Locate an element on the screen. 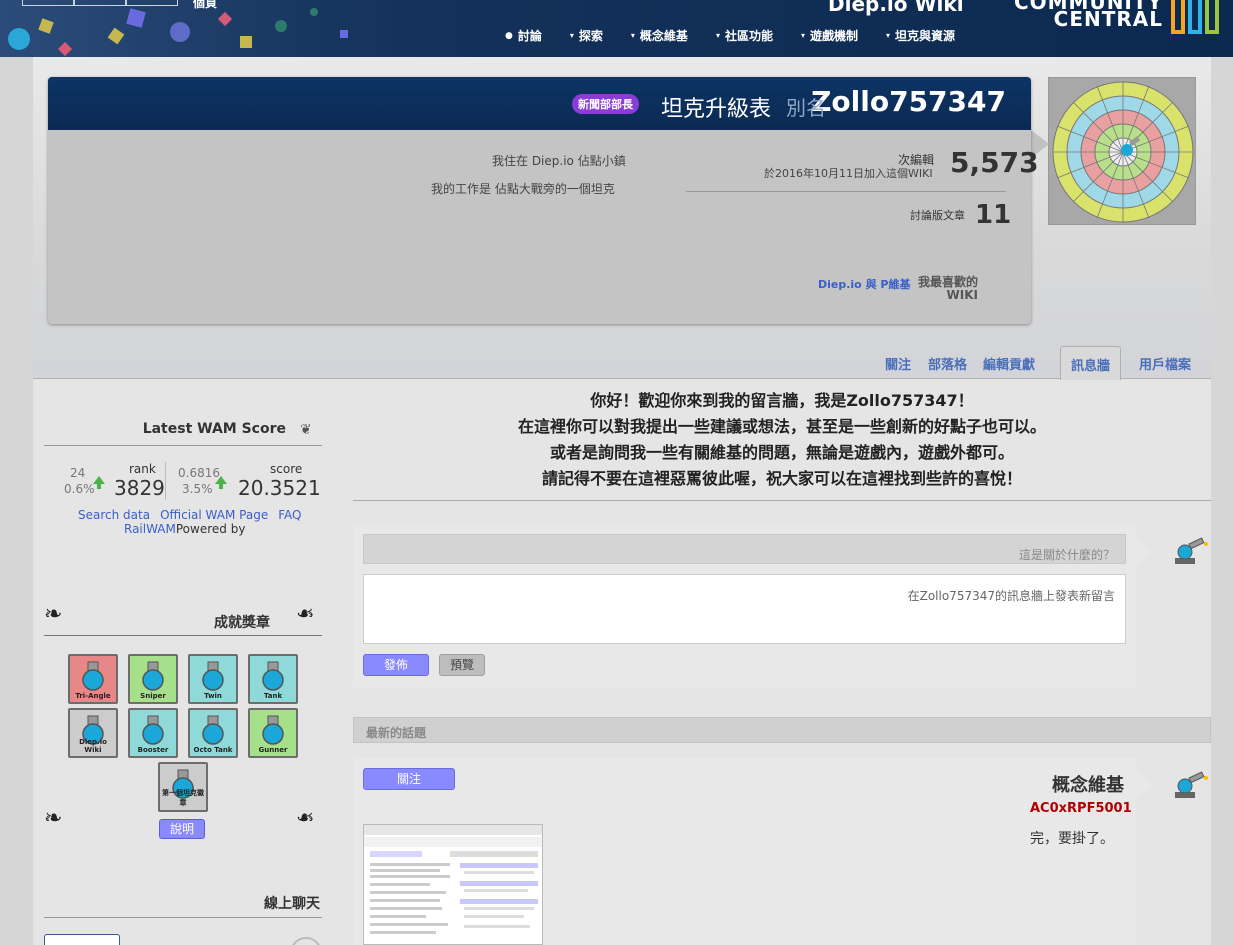 The image size is (1233, 945). banner-triangle-icon is located at coordinates (225, 19).